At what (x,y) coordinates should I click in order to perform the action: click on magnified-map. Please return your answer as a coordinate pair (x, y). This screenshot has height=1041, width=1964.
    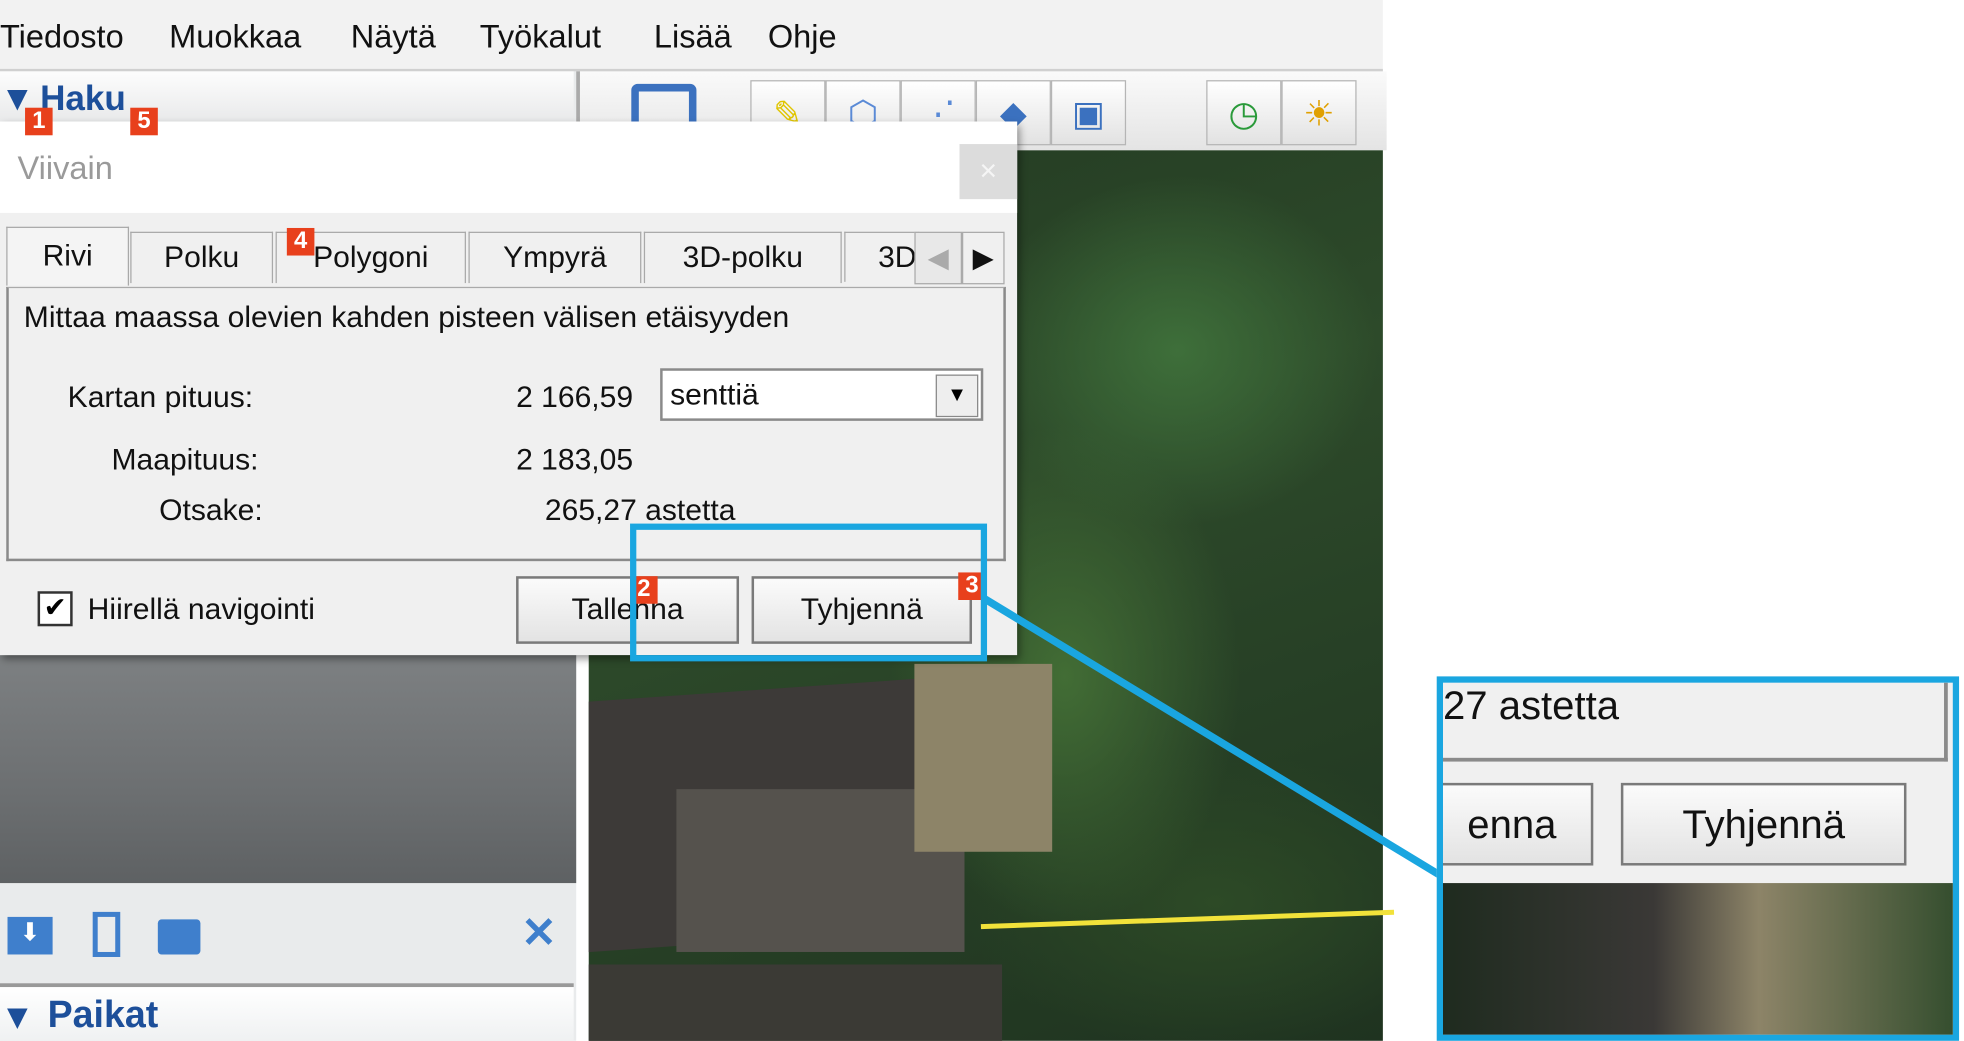
    Looking at the image, I should click on (1697, 959).